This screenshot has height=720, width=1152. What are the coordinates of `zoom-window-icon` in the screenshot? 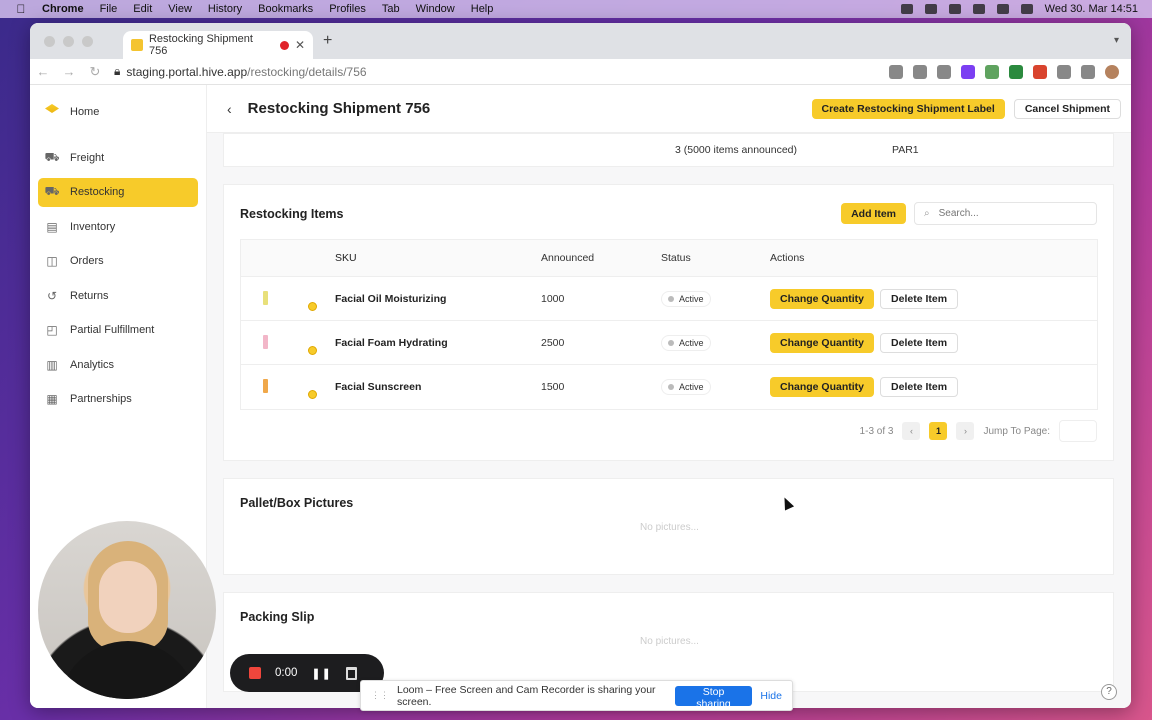 It's located at (87, 41).